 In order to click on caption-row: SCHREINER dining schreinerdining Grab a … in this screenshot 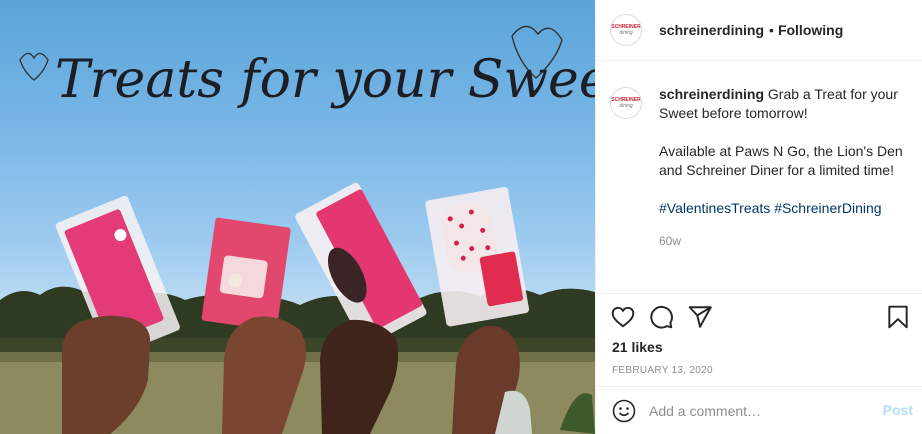, I will do `click(757, 168)`.